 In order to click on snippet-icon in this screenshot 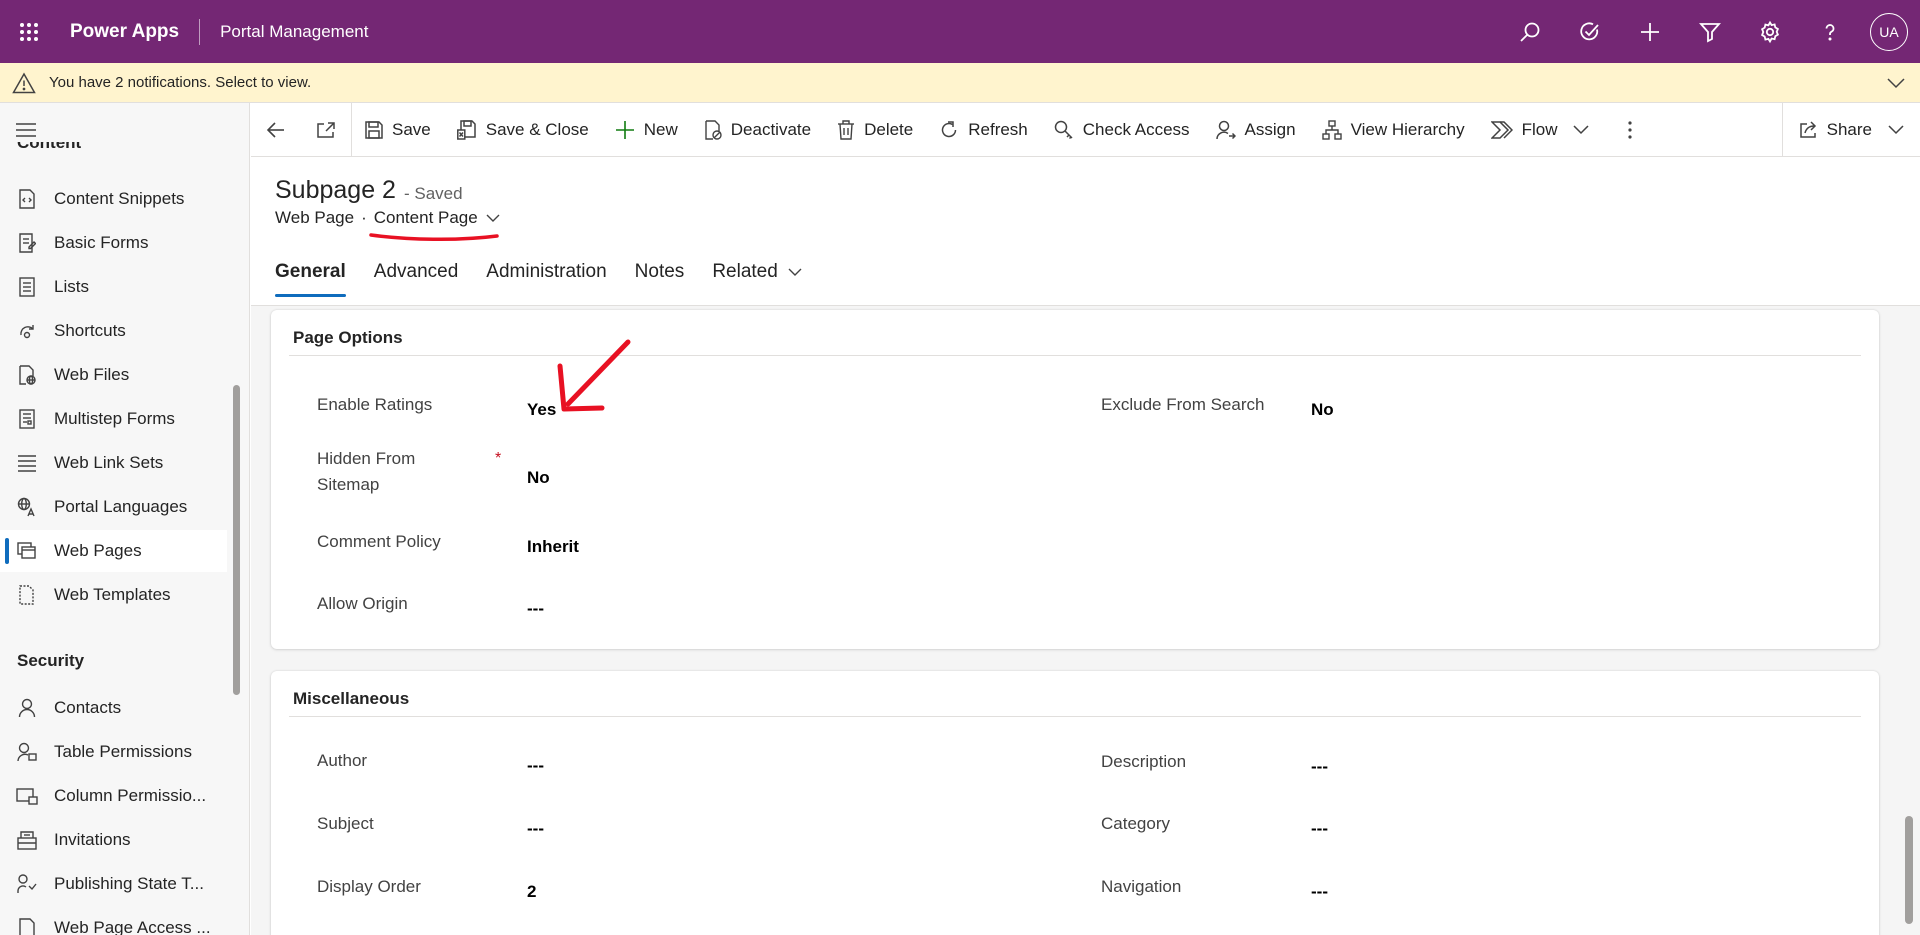, I will do `click(27, 199)`.